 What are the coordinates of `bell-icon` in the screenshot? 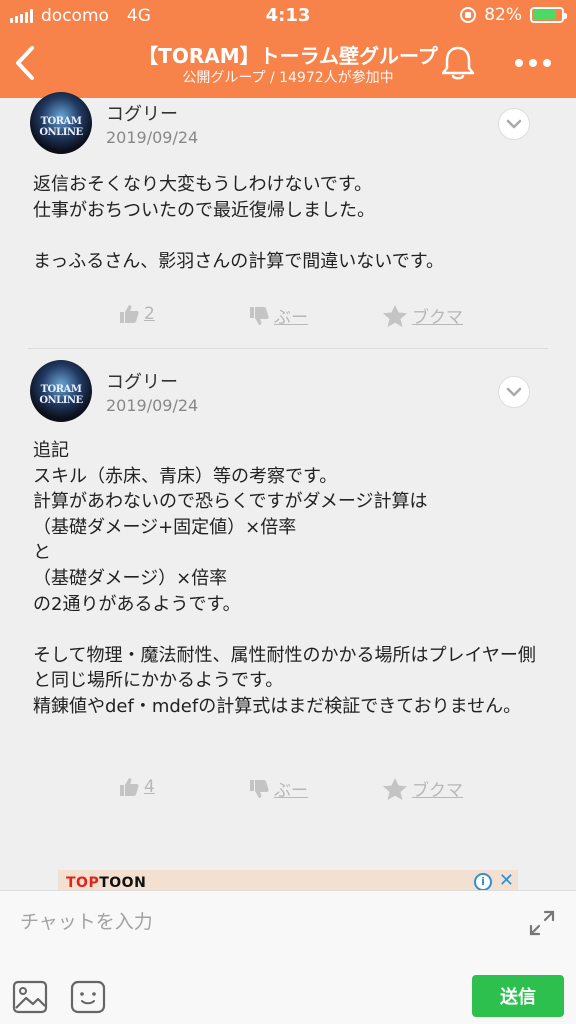 It's located at (458, 63).